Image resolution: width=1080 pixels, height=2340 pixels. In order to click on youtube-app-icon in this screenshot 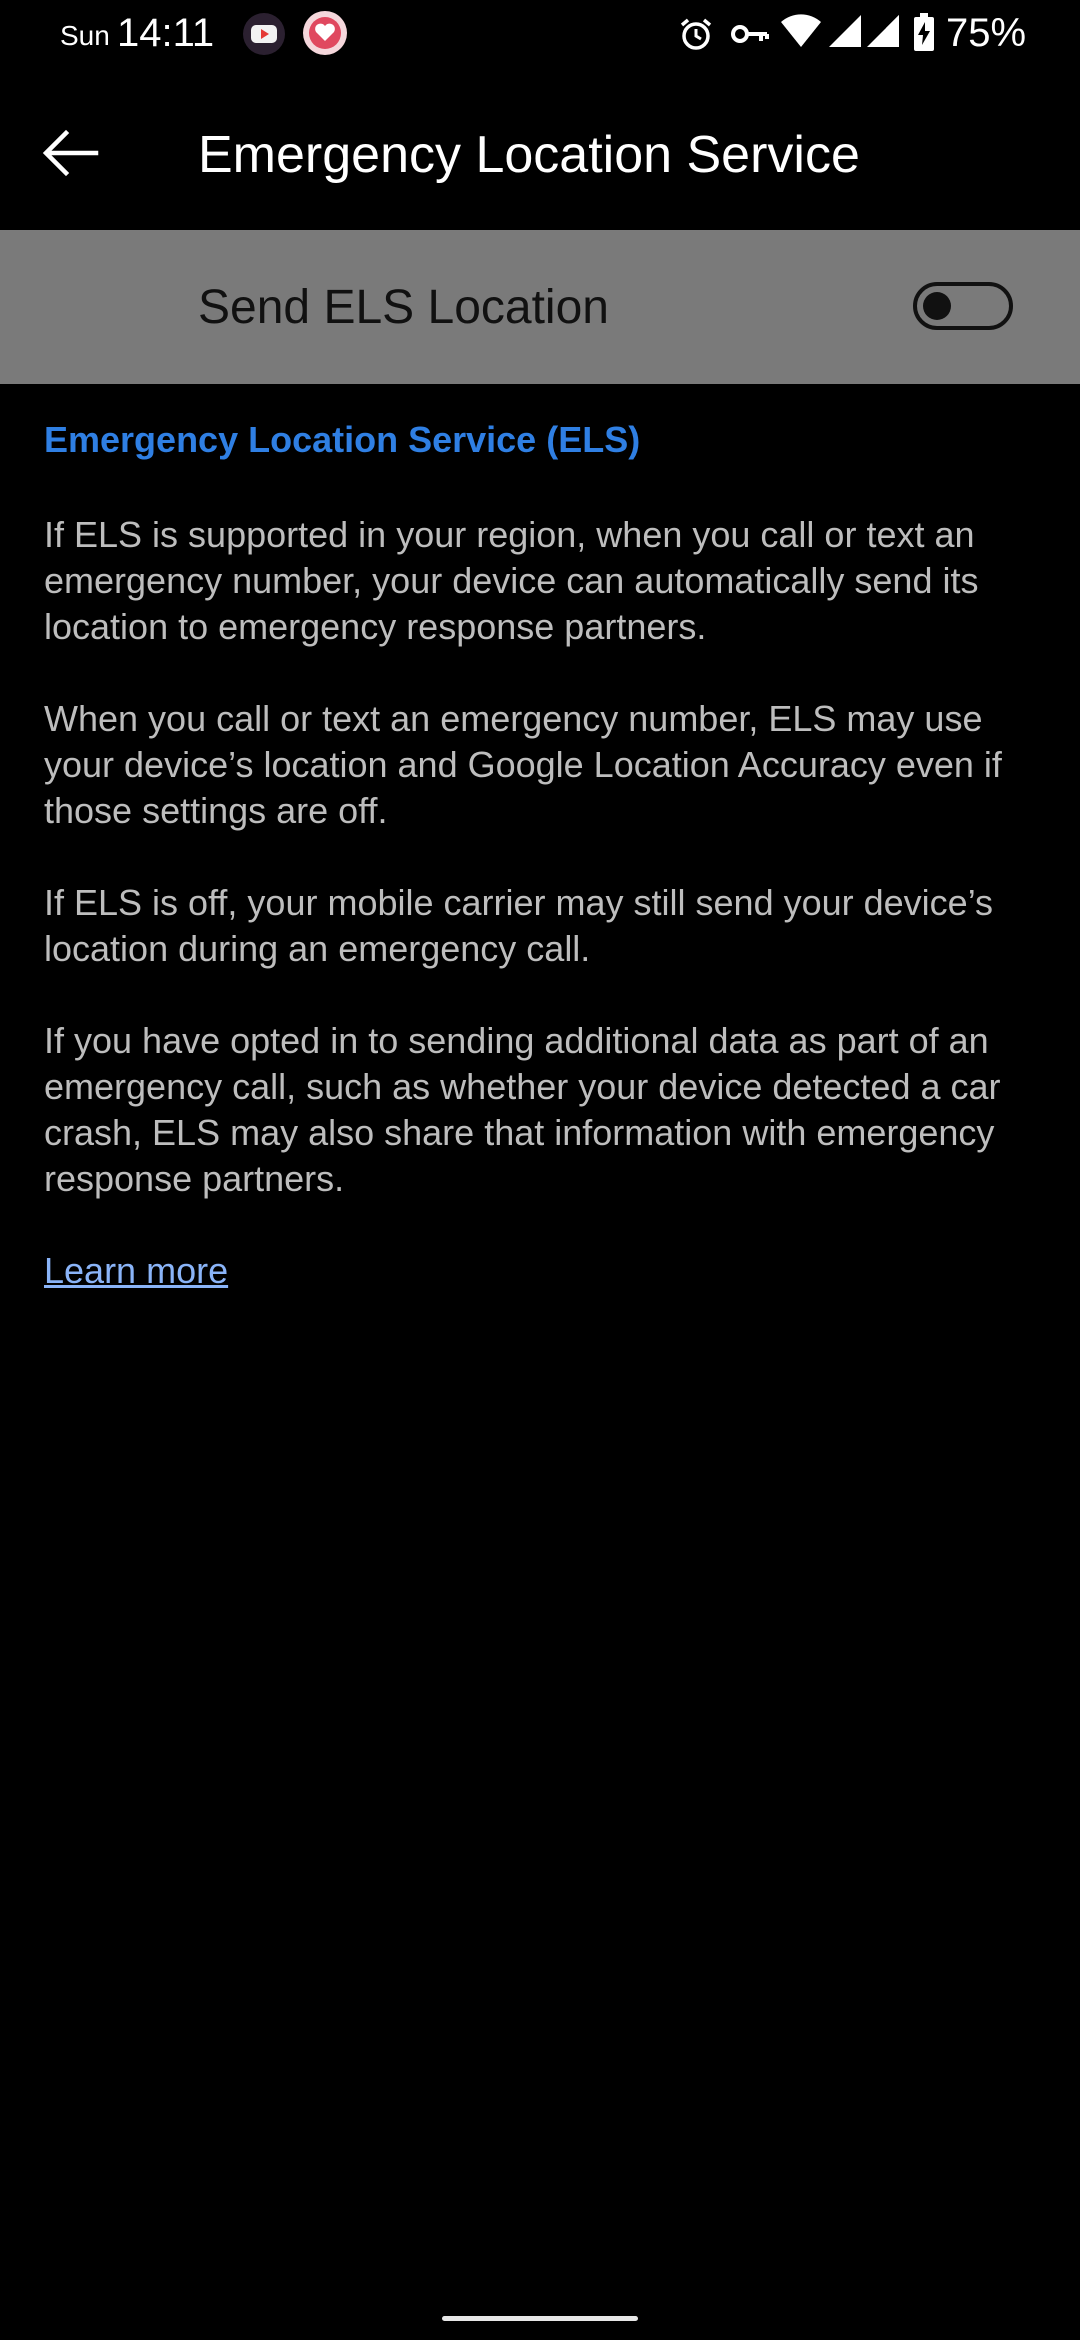, I will do `click(264, 34)`.